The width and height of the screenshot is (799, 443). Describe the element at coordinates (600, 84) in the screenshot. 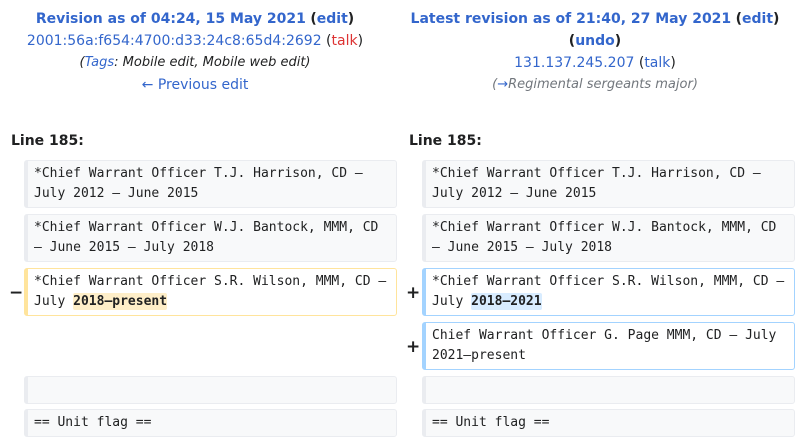

I see `edit-summary-text: Regimental sergeants major` at that location.